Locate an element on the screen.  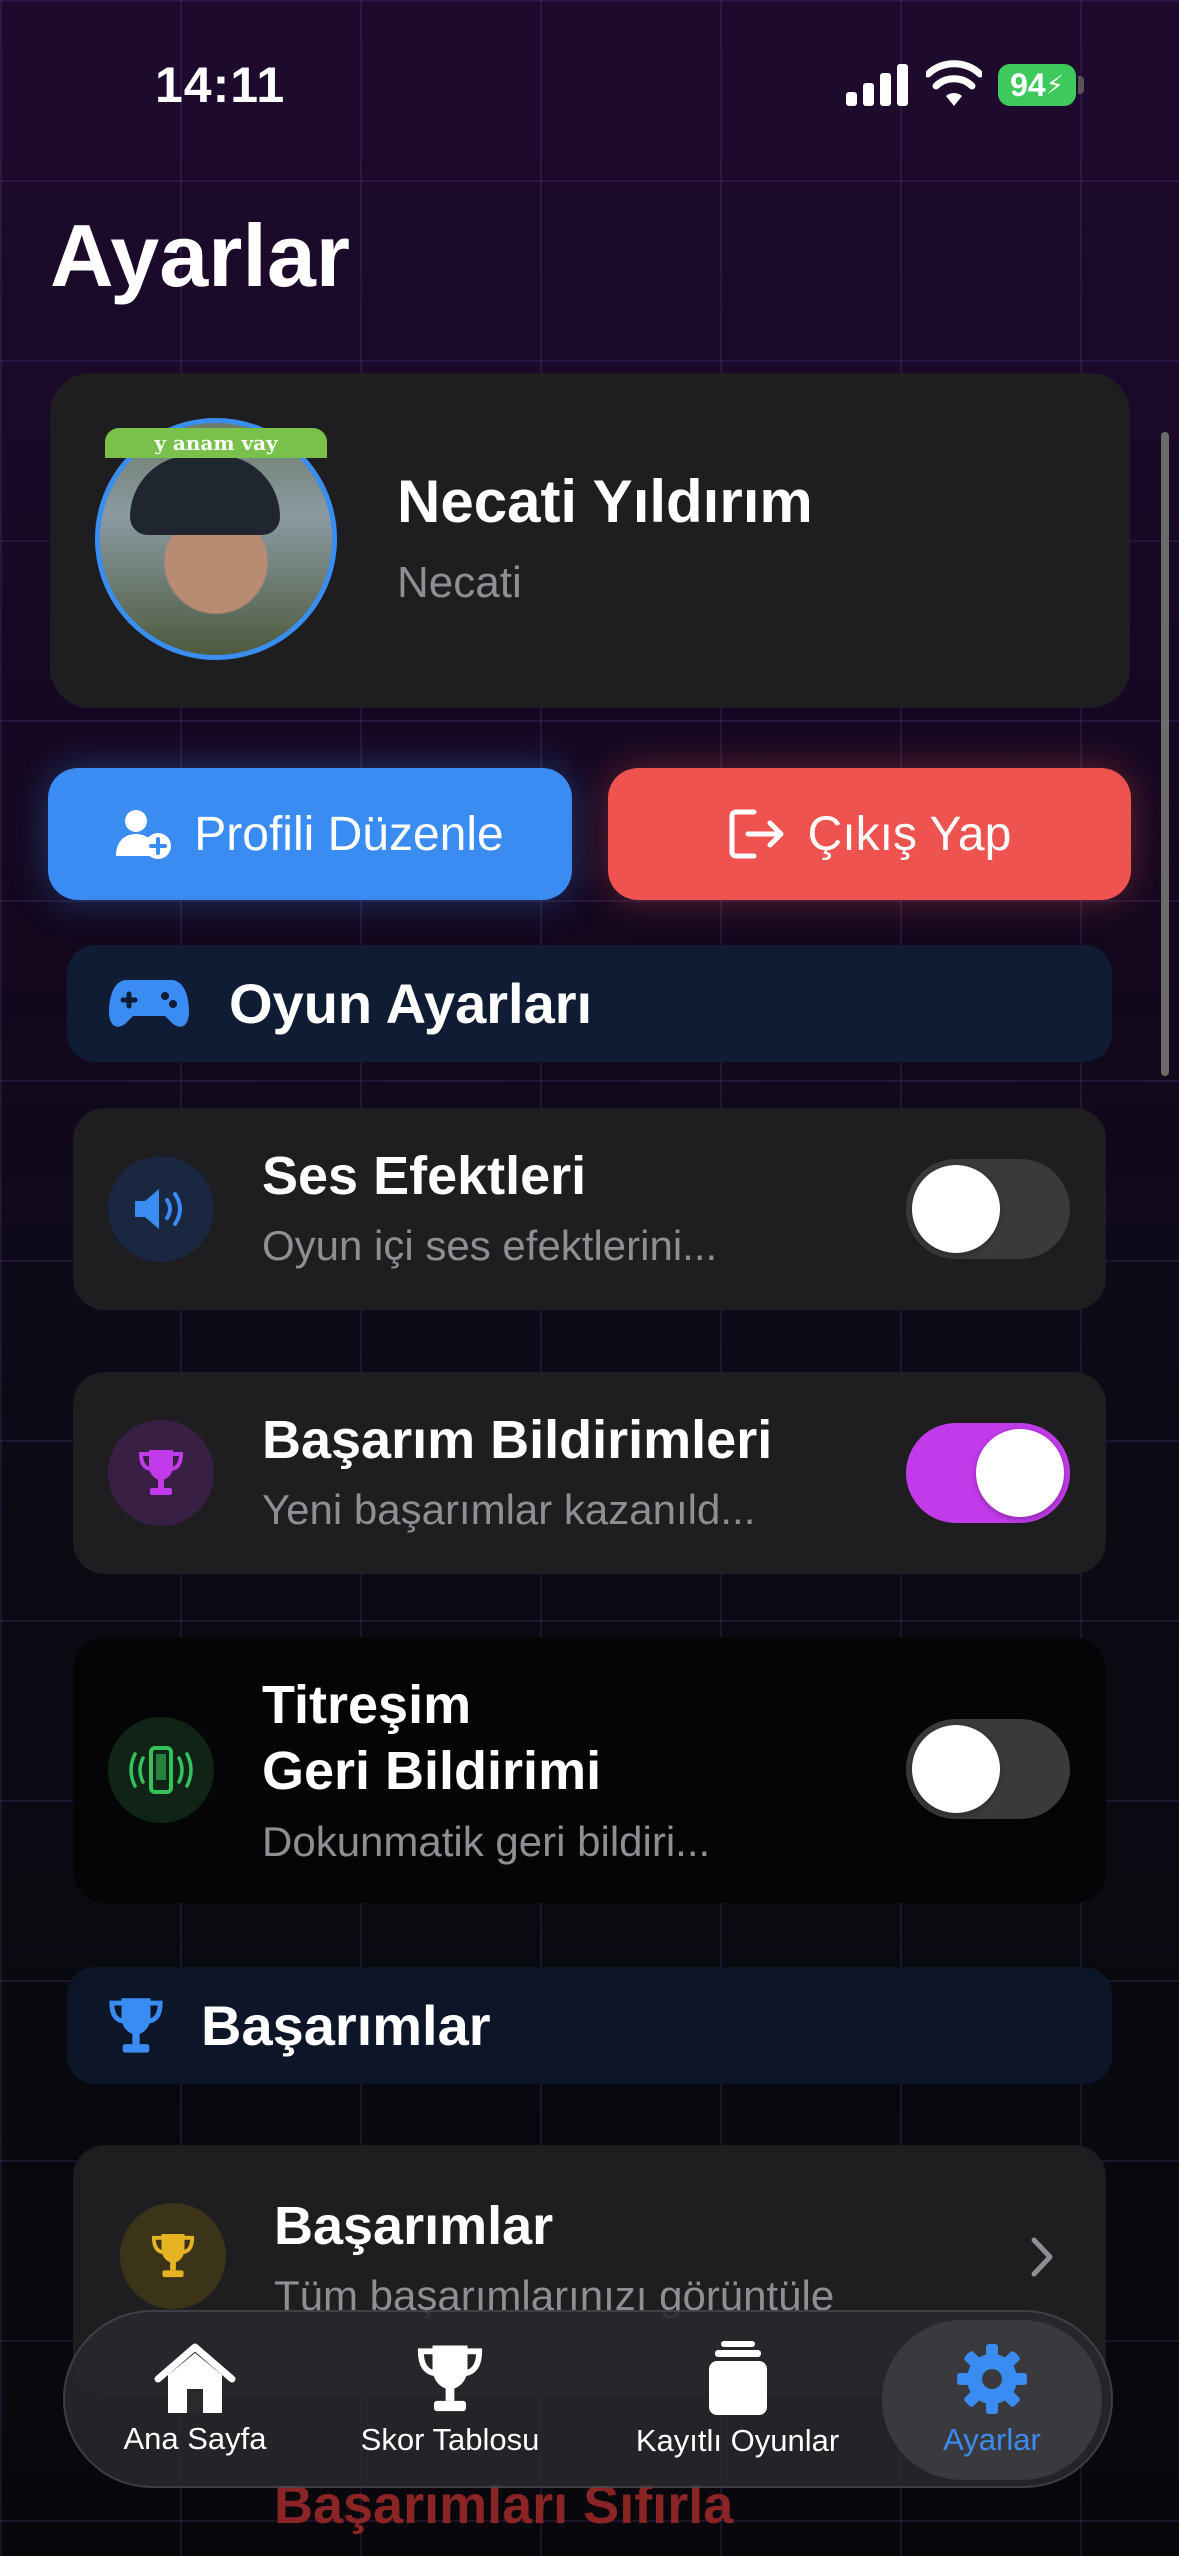
tab-label-leaderboard: Skor Tablosu is located at coordinates (450, 2439).